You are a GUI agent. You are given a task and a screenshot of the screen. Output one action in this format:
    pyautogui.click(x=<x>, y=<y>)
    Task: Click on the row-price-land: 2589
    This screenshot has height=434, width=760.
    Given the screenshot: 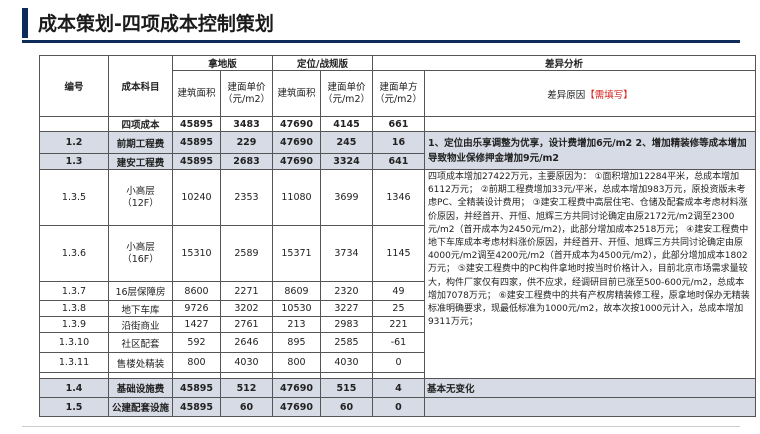 What is the action you would take?
    pyautogui.click(x=246, y=253)
    